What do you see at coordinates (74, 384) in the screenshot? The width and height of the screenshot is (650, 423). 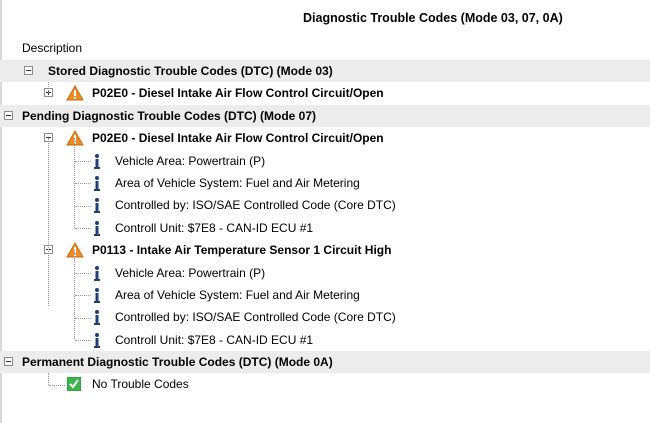 I see `check-status-icon` at bounding box center [74, 384].